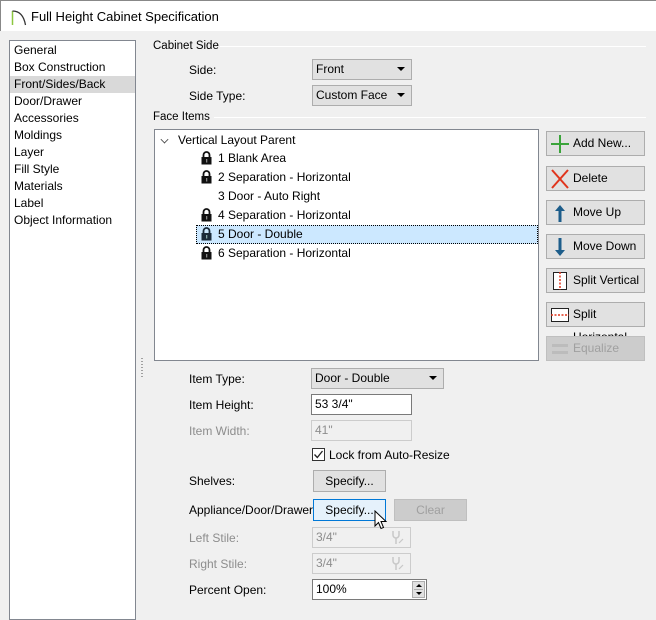  Describe the element at coordinates (203, 70) in the screenshot. I see `side-label: Side:` at that location.